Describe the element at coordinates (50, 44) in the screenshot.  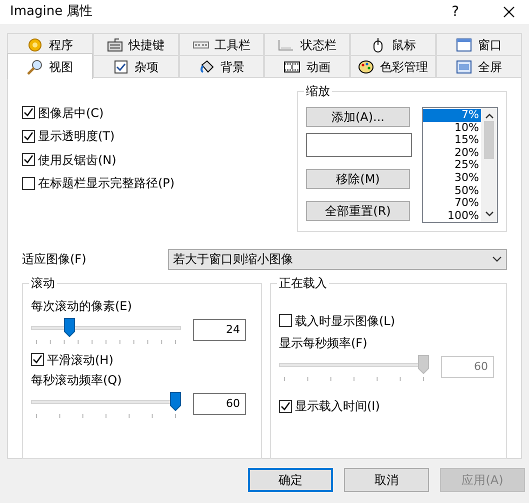
I see `tab: 程序` at that location.